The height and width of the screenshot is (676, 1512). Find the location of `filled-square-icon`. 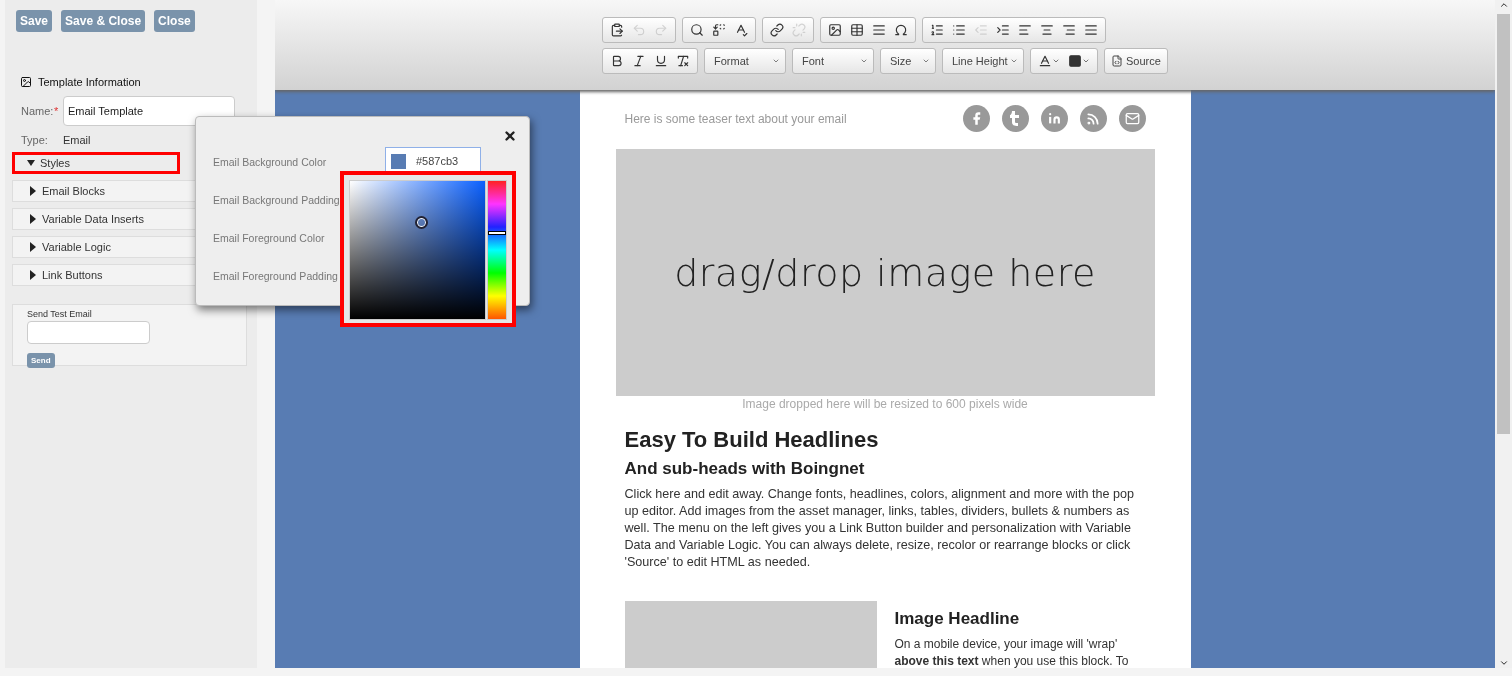

filled-square-icon is located at coordinates (1075, 60).